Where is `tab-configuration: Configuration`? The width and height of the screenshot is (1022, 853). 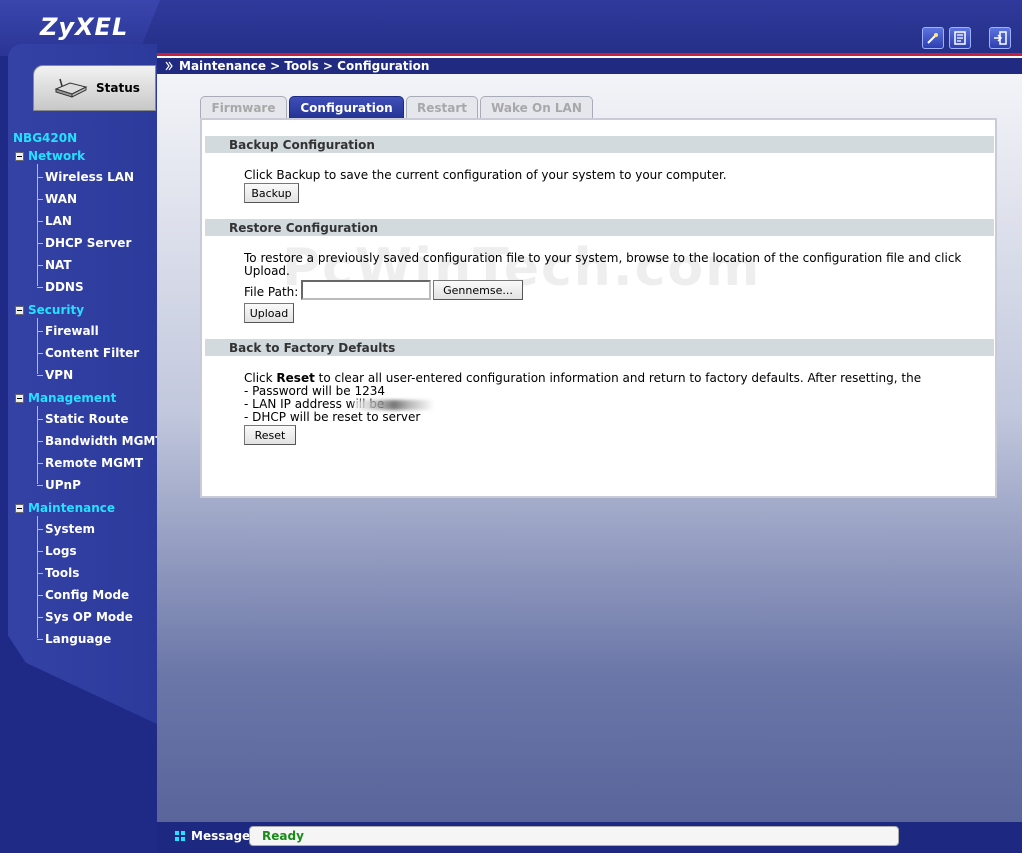 tab-configuration: Configuration is located at coordinates (346, 107).